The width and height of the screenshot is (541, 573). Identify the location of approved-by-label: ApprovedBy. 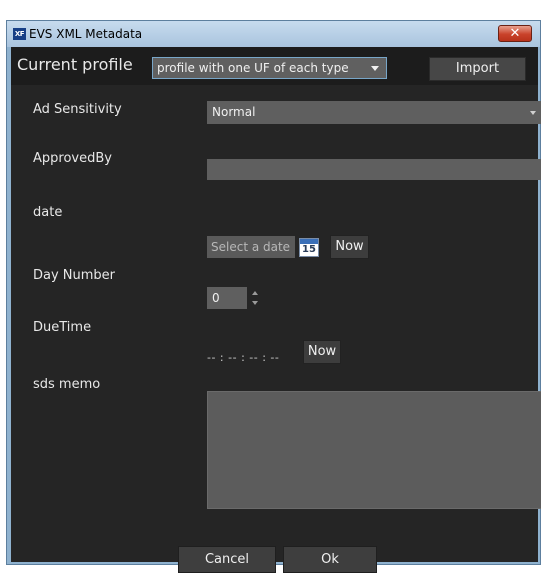
(72, 158).